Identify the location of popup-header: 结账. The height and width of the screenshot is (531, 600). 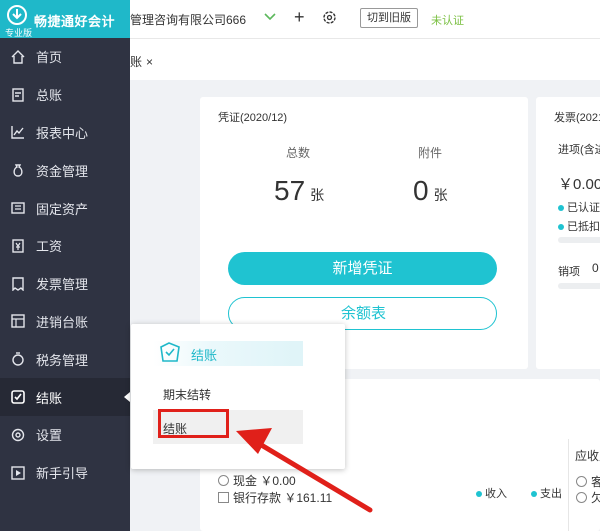
(228, 353).